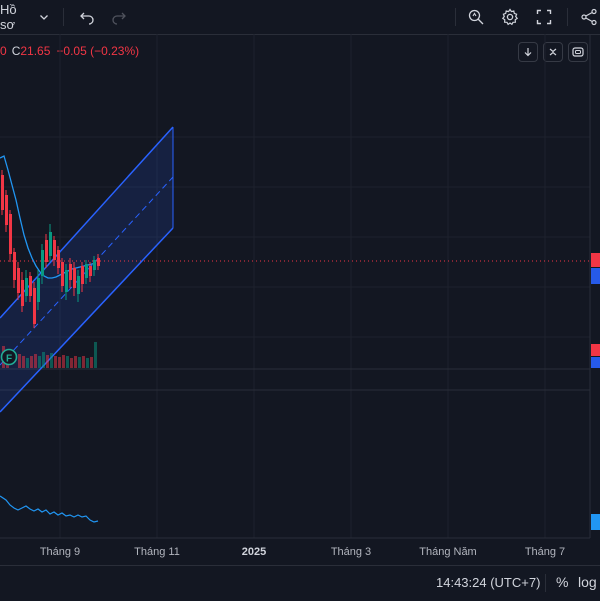 Image resolution: width=600 pixels, height=601 pixels. Describe the element at coordinates (488, 582) in the screenshot. I see `clock-timezone: 14:43:24 (UTC+7)` at that location.